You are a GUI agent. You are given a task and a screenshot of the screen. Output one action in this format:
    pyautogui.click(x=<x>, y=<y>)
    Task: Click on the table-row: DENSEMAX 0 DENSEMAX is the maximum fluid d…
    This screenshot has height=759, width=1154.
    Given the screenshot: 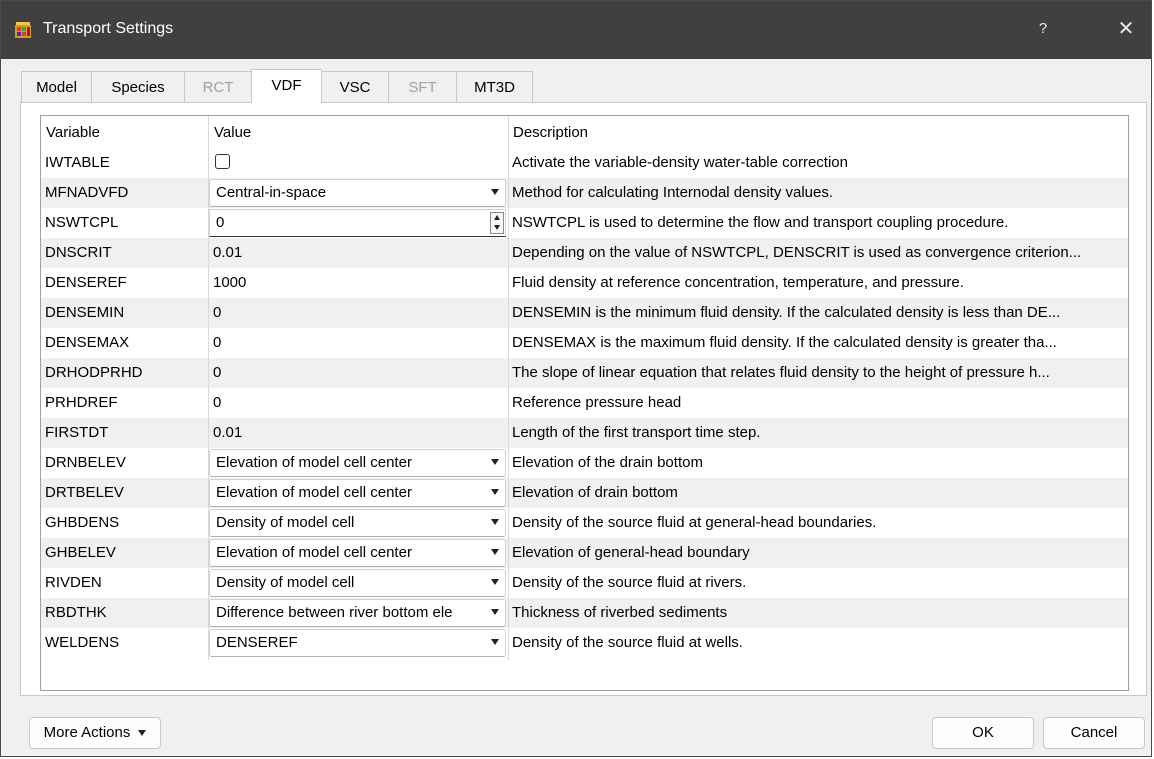 What is the action you would take?
    pyautogui.click(x=584, y=343)
    